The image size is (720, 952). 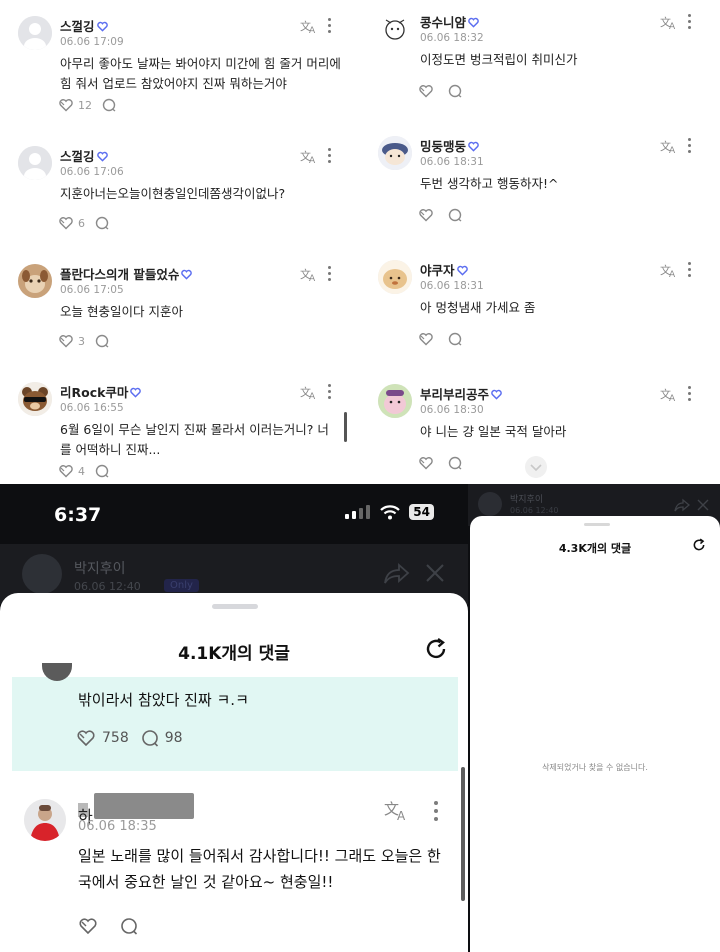 I want to click on profile-photo-icon, so click(x=45, y=820).